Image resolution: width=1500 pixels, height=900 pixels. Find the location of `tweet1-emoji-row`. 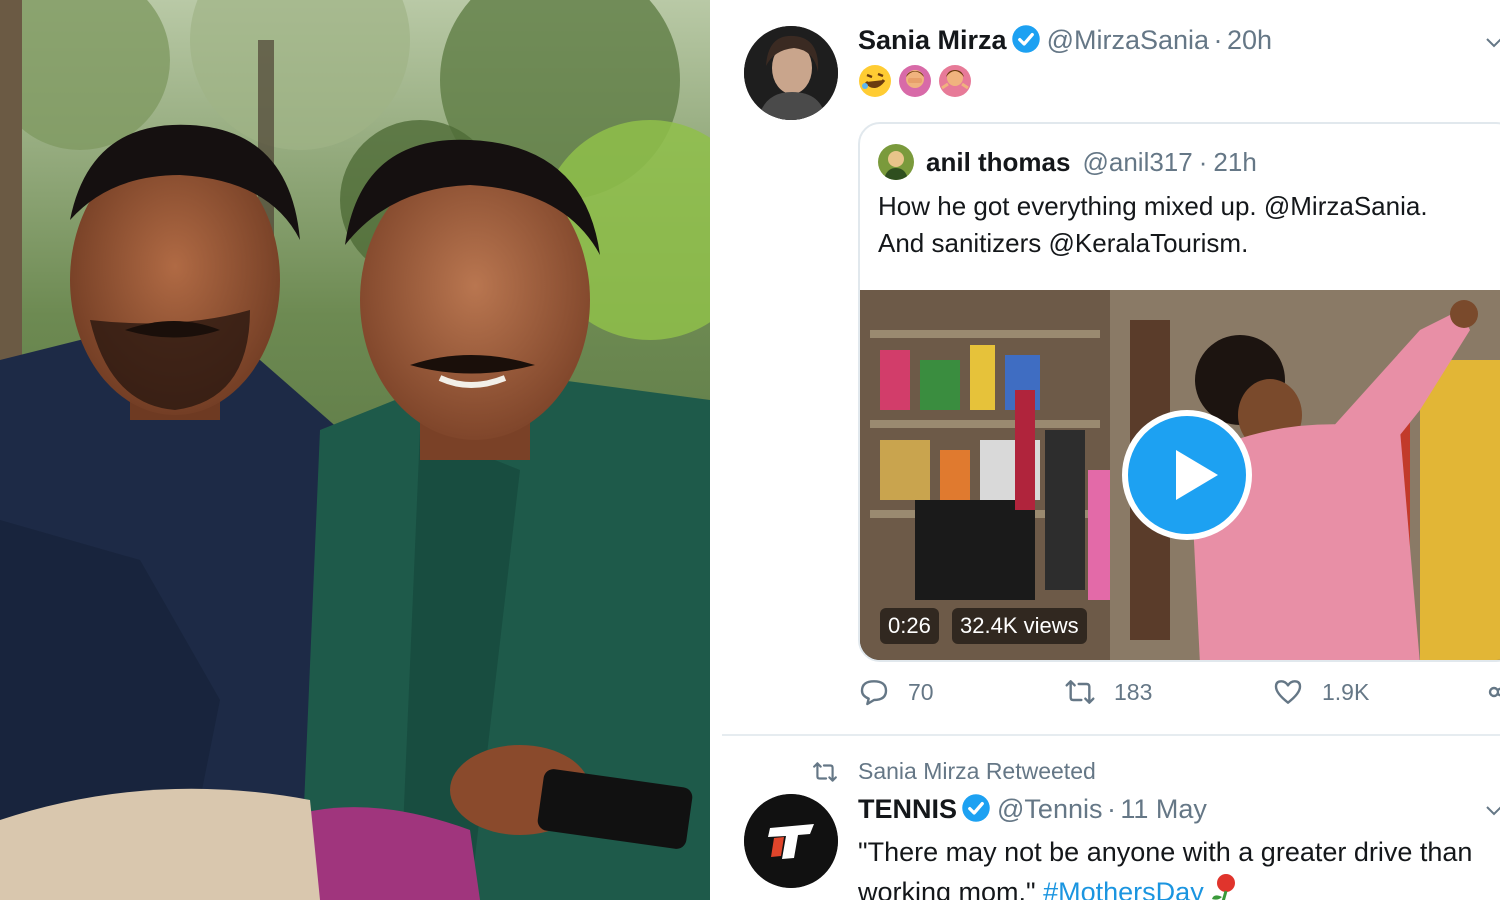

tweet1-emoji-row is located at coordinates (915, 81).